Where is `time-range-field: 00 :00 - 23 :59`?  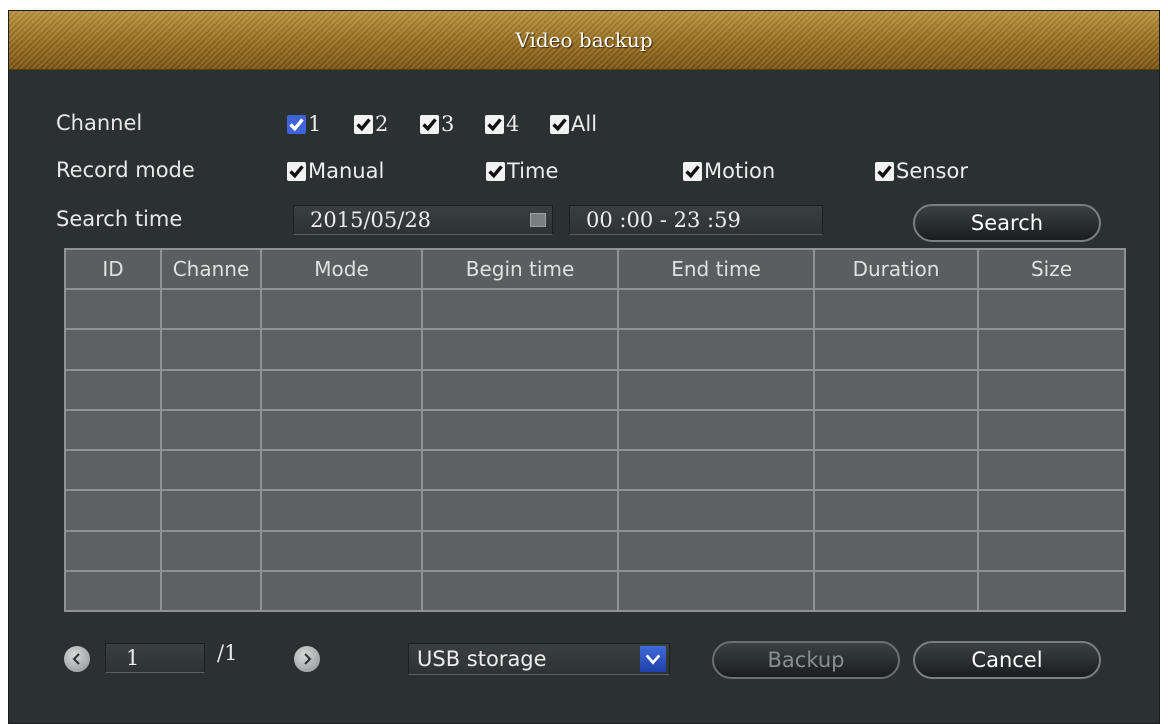 time-range-field: 00 :00 - 23 :59 is located at coordinates (696, 220).